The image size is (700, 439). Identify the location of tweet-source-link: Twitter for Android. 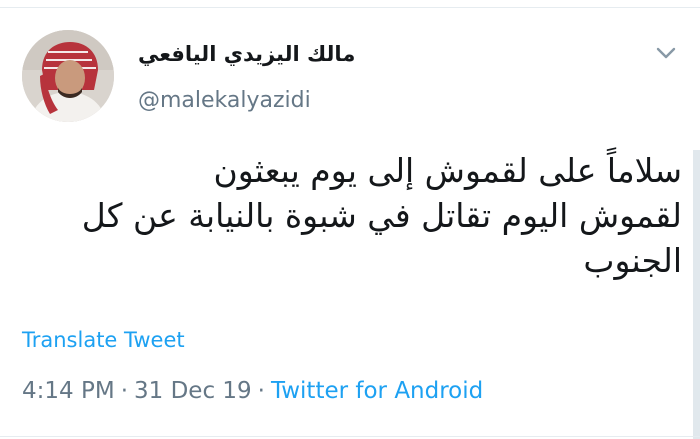
(377, 391).